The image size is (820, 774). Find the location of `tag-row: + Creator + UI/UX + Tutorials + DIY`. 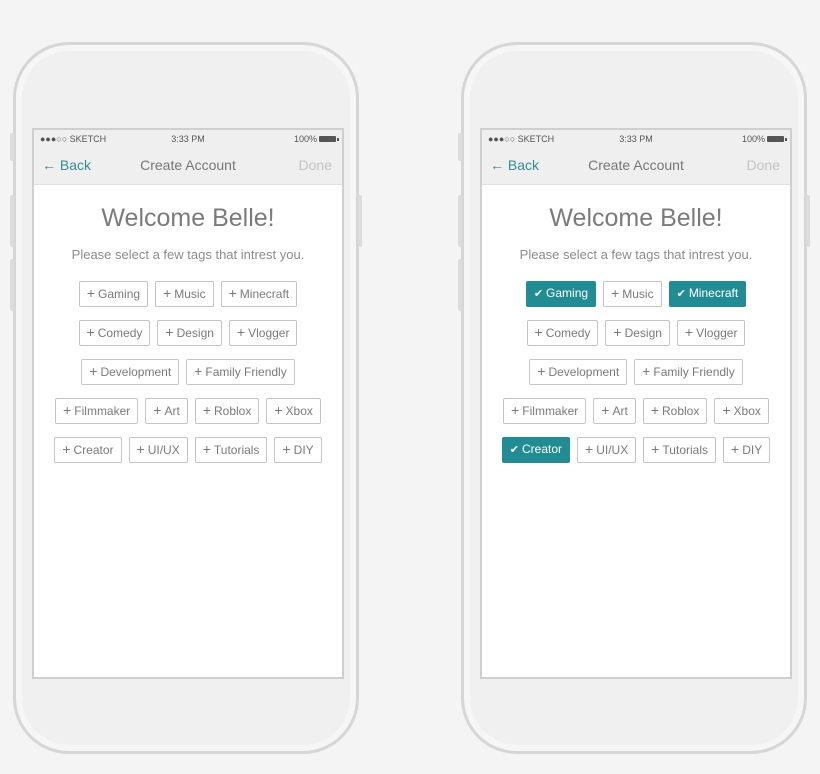

tag-row: + Creator + UI/UX + Tutorials + DIY is located at coordinates (188, 450).